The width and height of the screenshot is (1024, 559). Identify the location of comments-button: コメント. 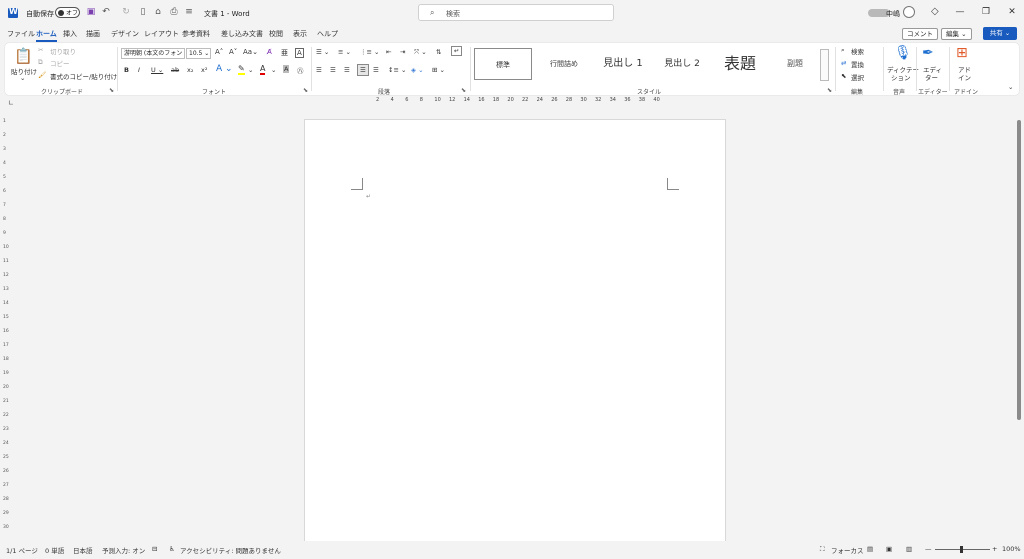
(920, 34).